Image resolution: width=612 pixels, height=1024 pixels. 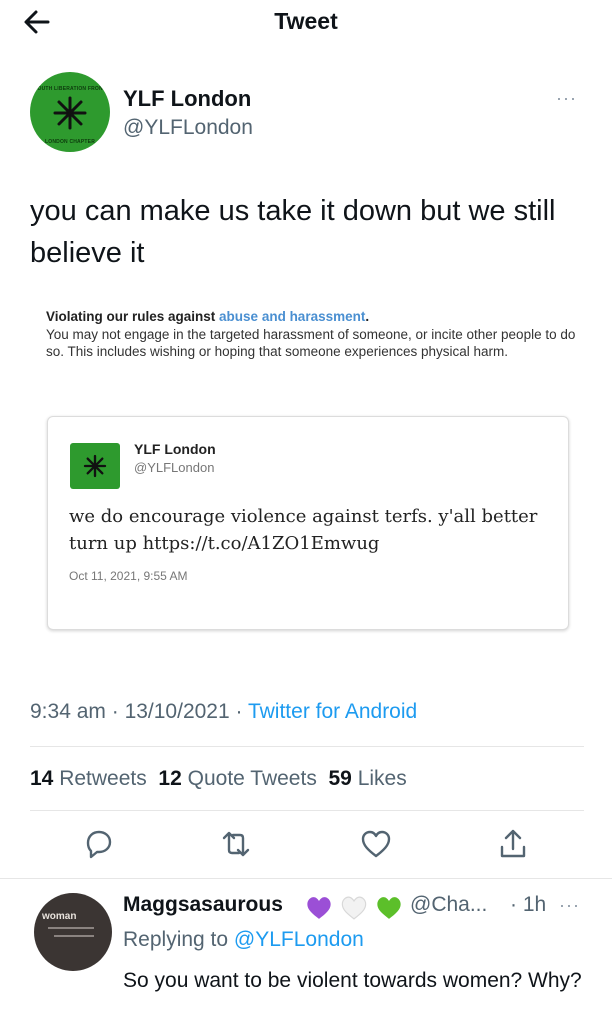 I want to click on top-bar: Tweet, so click(x=306, y=22).